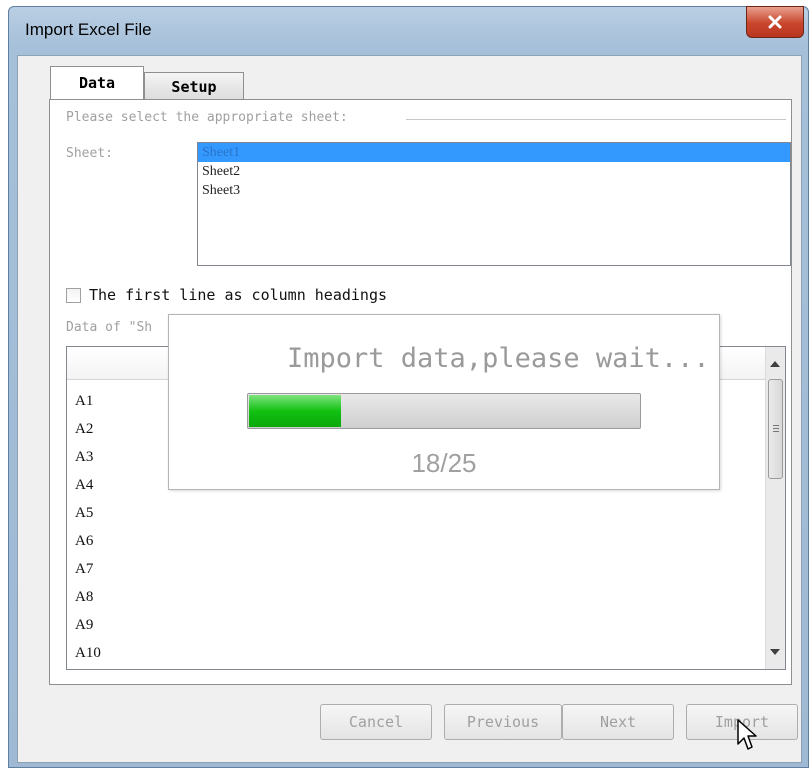  I want to click on sheet-list-item-sheet2: Sheet2, so click(494, 171).